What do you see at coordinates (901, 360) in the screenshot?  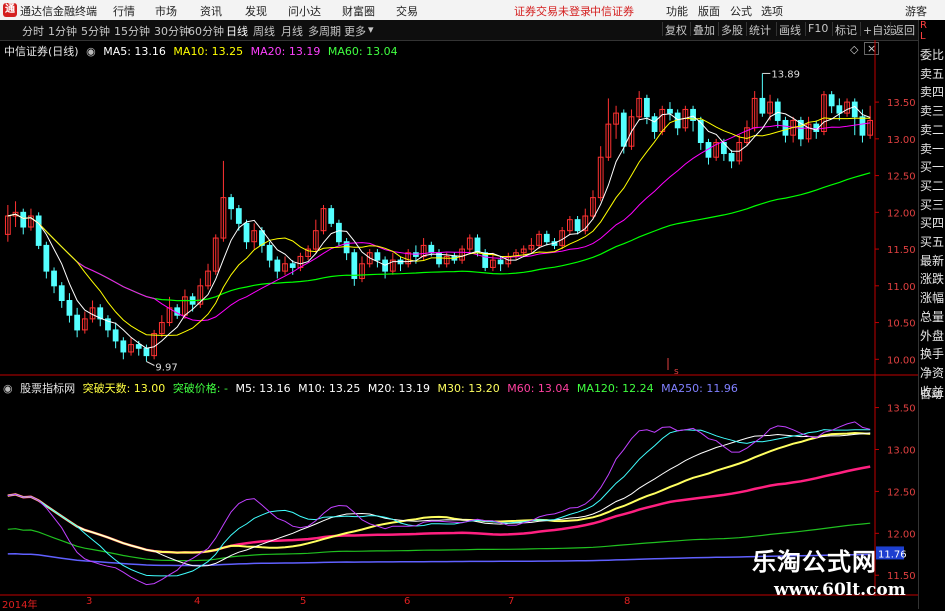 I see `price-tick-label: 10.00` at bounding box center [901, 360].